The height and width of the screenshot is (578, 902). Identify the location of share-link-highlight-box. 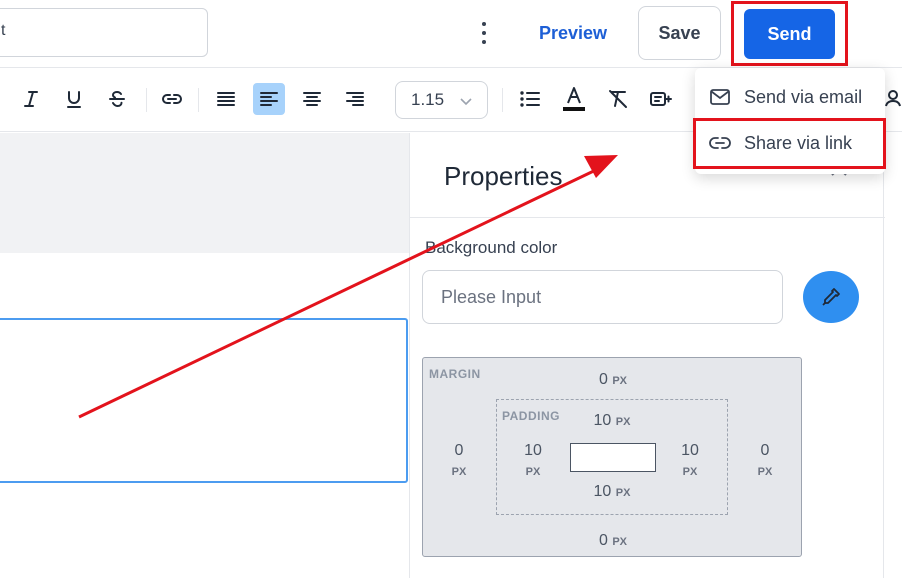
(789, 143).